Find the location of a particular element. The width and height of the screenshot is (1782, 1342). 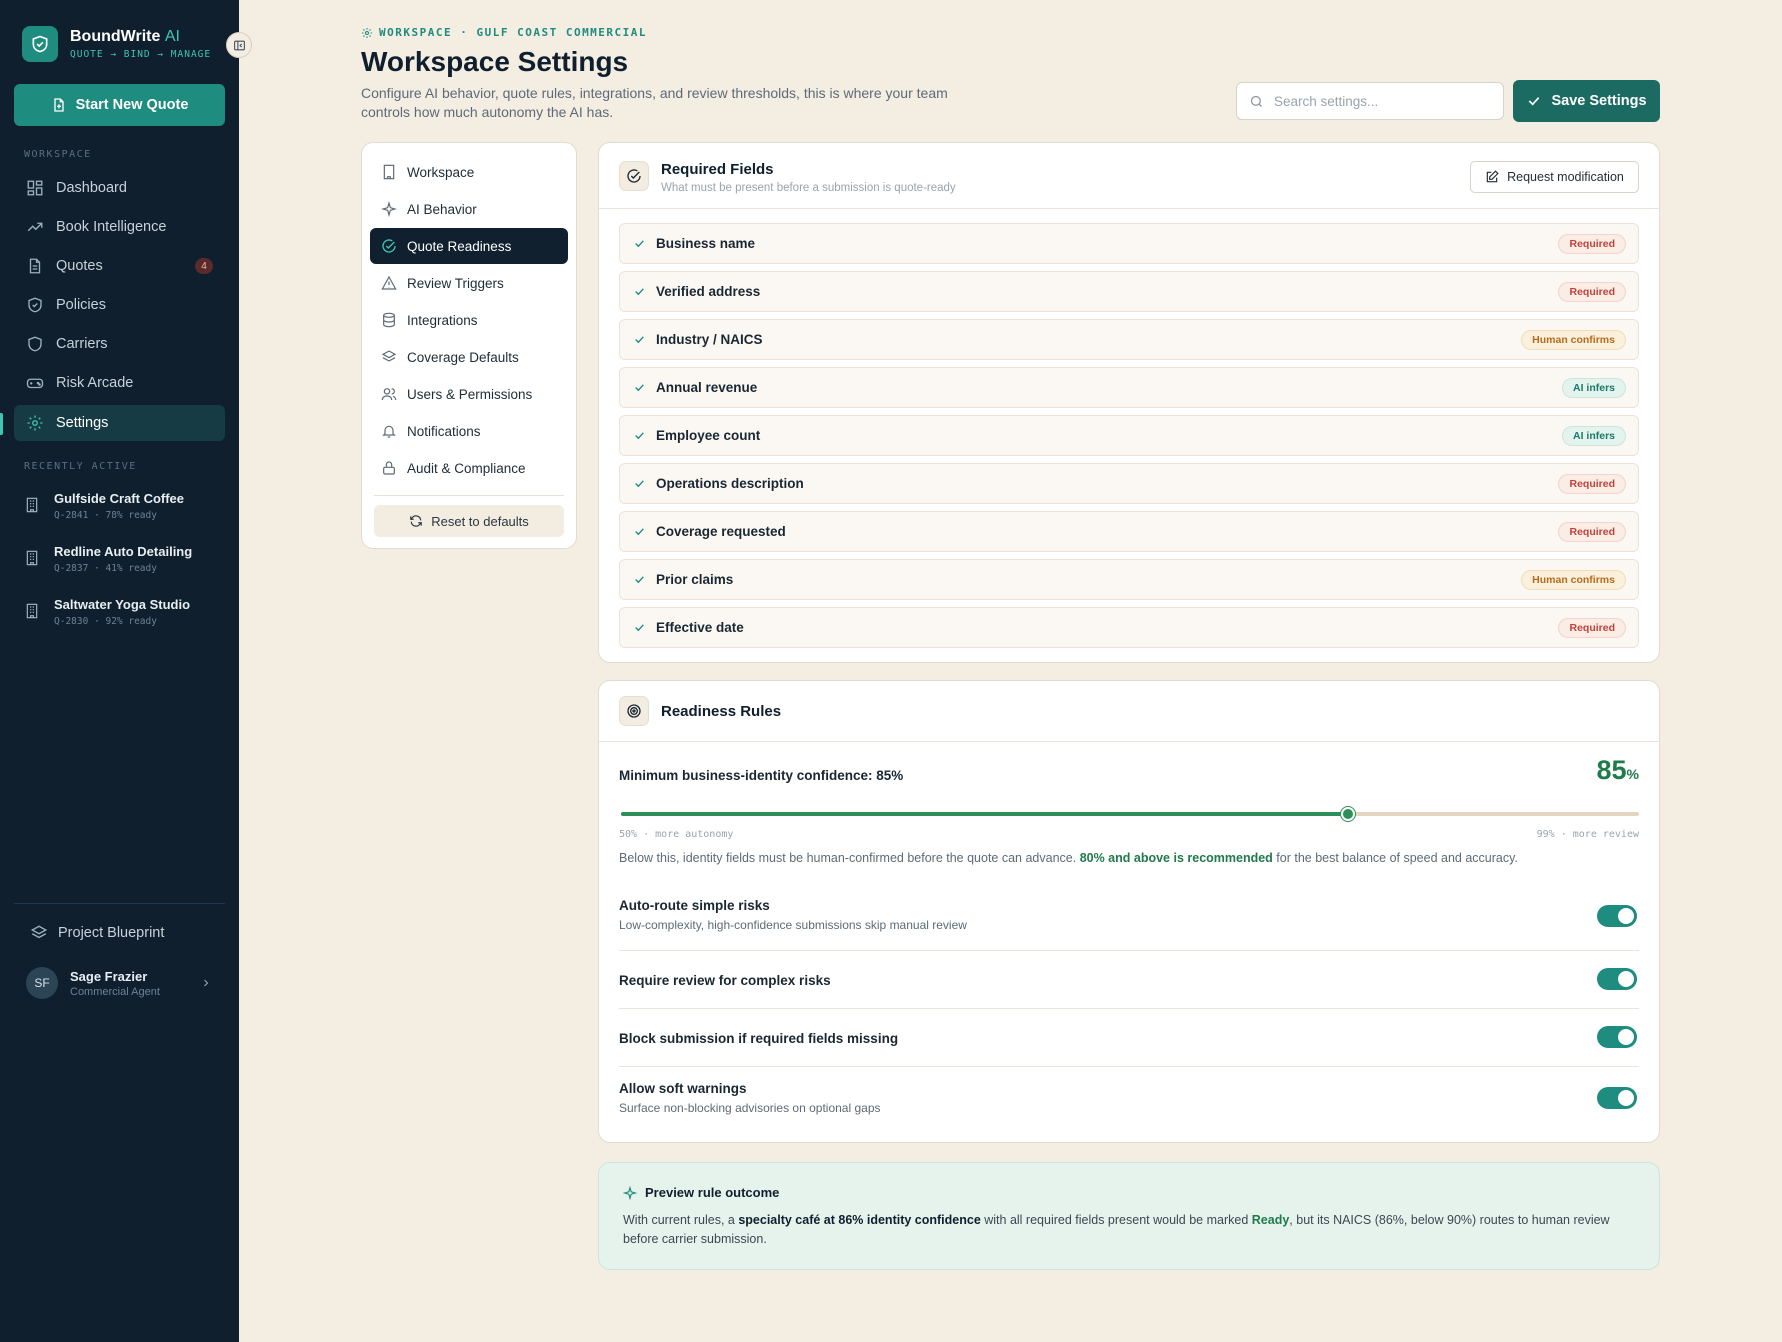

brand: BoundWrite AI QUOTE → BIND → MANAGE is located at coordinates (116, 44).